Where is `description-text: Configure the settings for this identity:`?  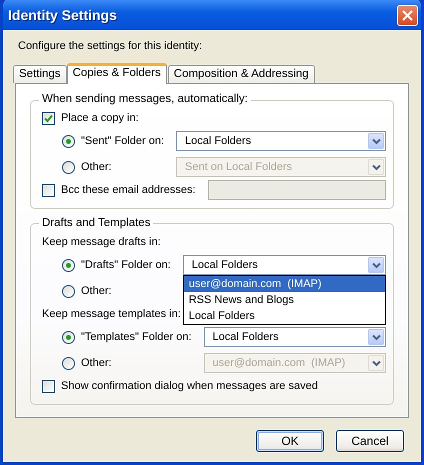
description-text: Configure the settings for this identity: is located at coordinates (110, 46).